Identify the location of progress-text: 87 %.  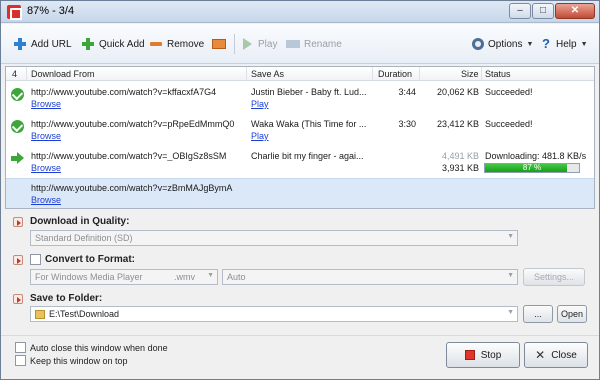
(532, 167).